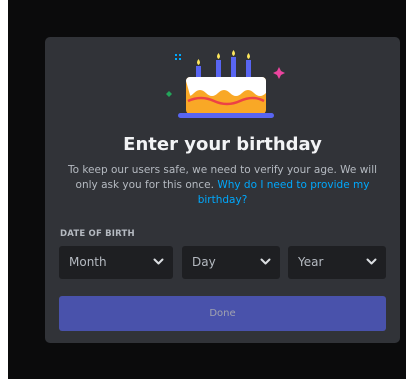  I want to click on day-select: Day, so click(231, 262).